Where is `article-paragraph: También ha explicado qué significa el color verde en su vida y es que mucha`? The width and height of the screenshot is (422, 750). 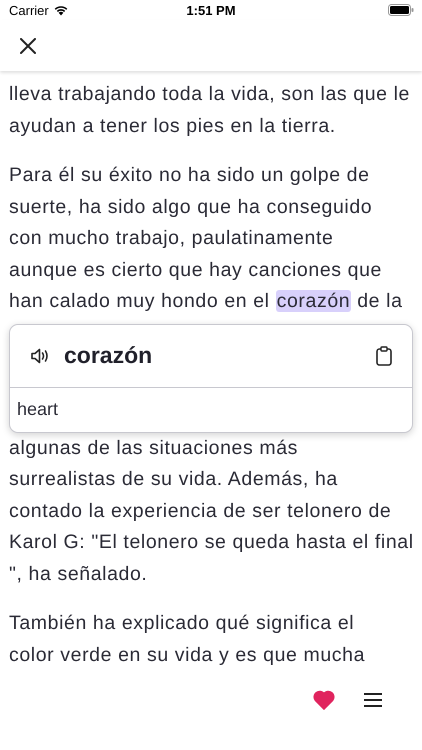 article-paragraph: También ha explicado qué significa el color verde en su vida y es que mucha is located at coordinates (187, 639).